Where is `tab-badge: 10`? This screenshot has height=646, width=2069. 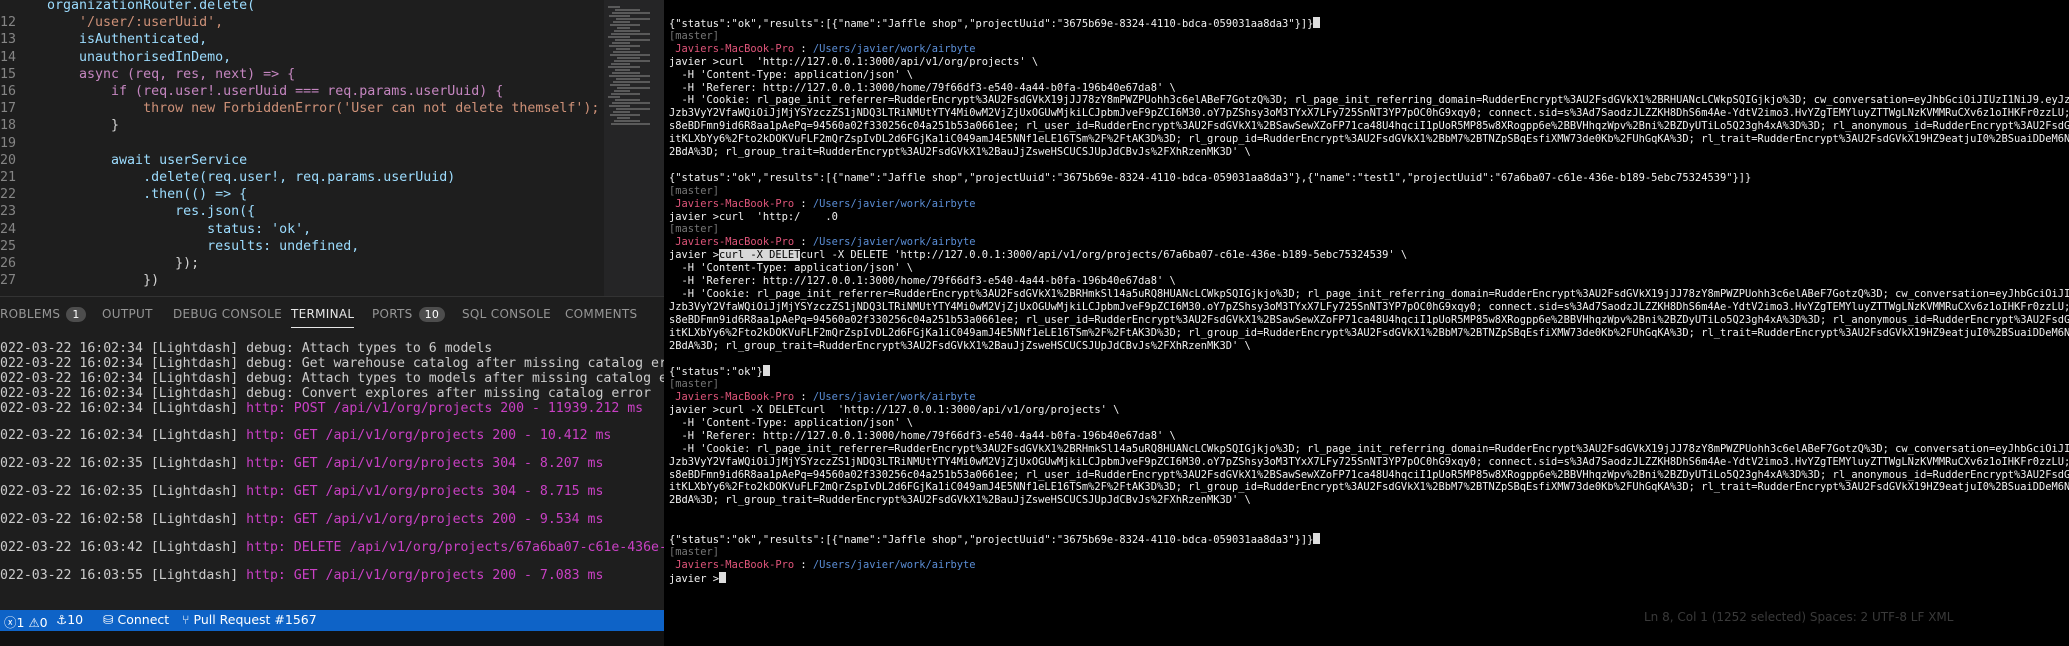 tab-badge: 10 is located at coordinates (432, 314).